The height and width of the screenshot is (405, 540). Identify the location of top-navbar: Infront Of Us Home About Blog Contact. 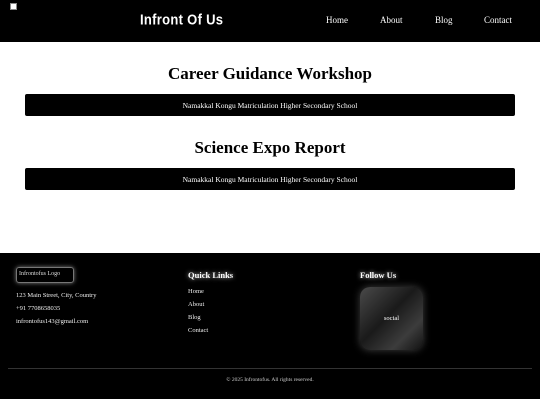
(270, 21).